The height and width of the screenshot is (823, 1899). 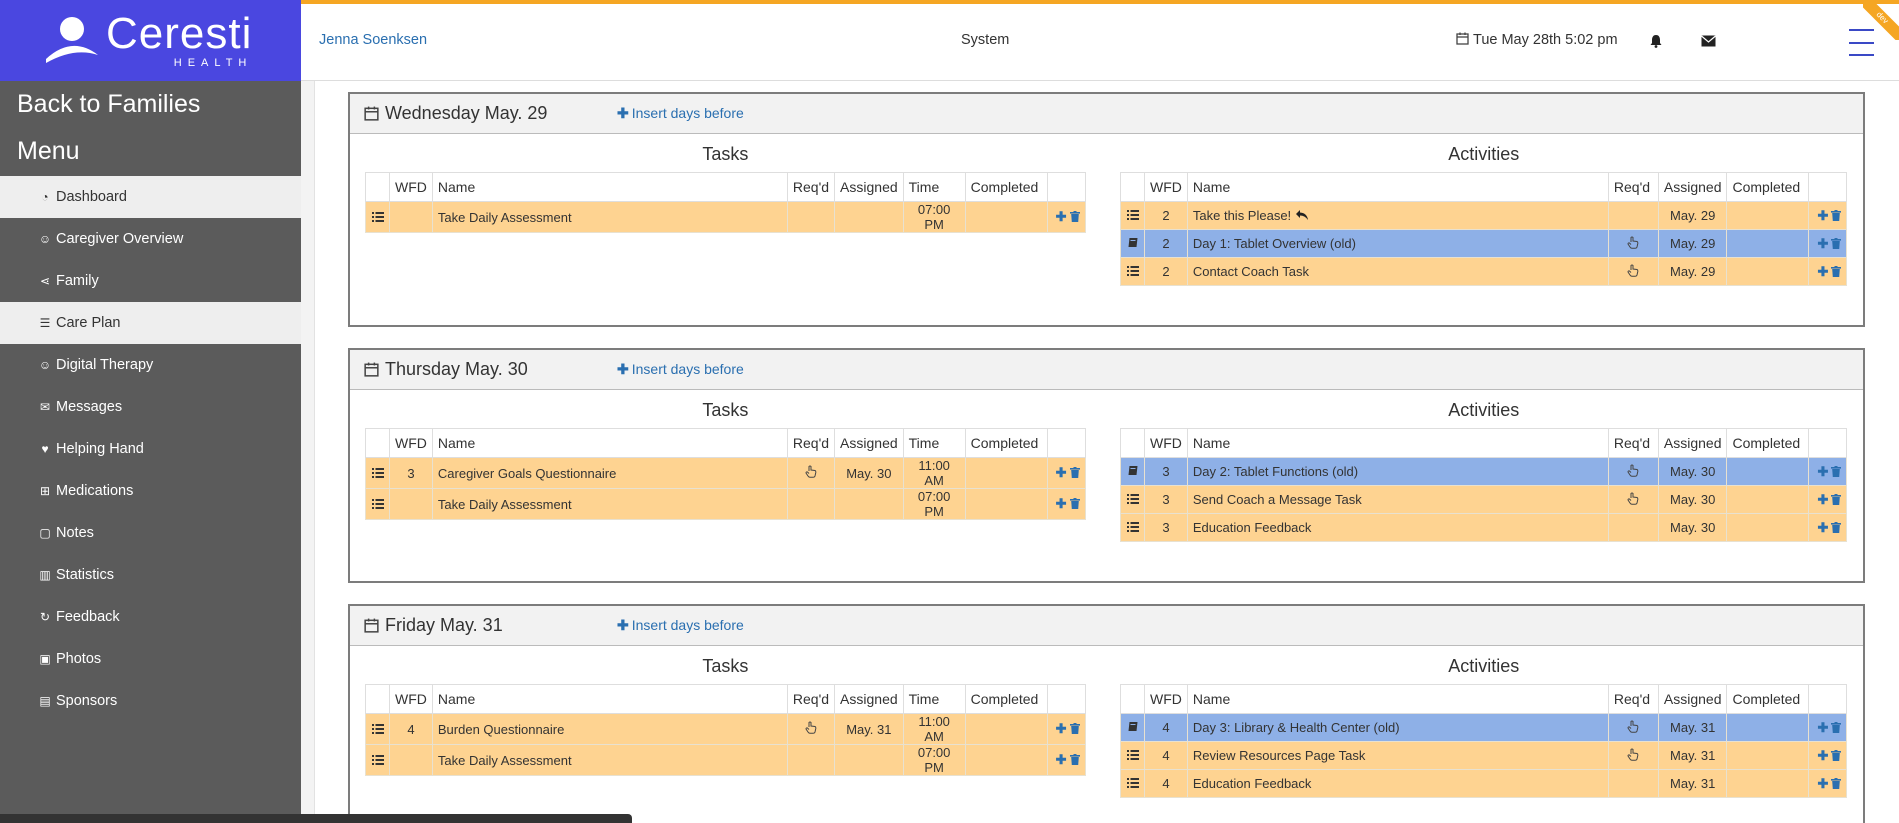 I want to click on task-row: 4 Burden Questionnaire May. 31 11:00 AM ✚, so click(x=725, y=729).